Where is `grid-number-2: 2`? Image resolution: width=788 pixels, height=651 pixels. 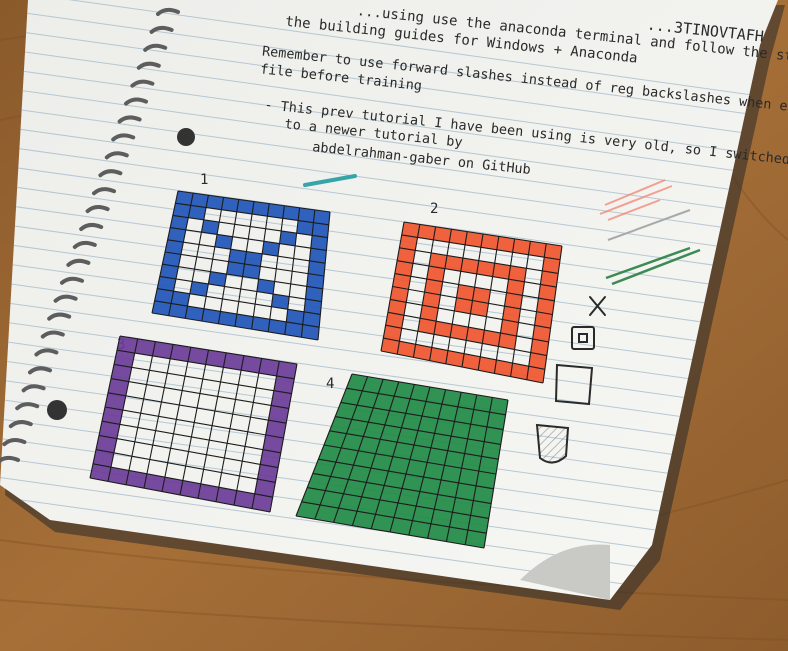
grid-number-2: 2 is located at coordinates (434, 209).